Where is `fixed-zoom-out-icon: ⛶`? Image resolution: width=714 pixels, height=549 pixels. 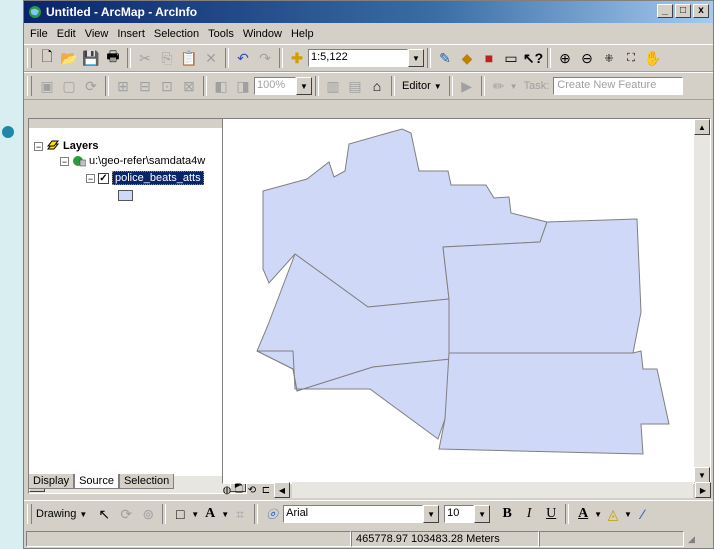
fixed-zoom-out-icon: ⛶ is located at coordinates (631, 58).